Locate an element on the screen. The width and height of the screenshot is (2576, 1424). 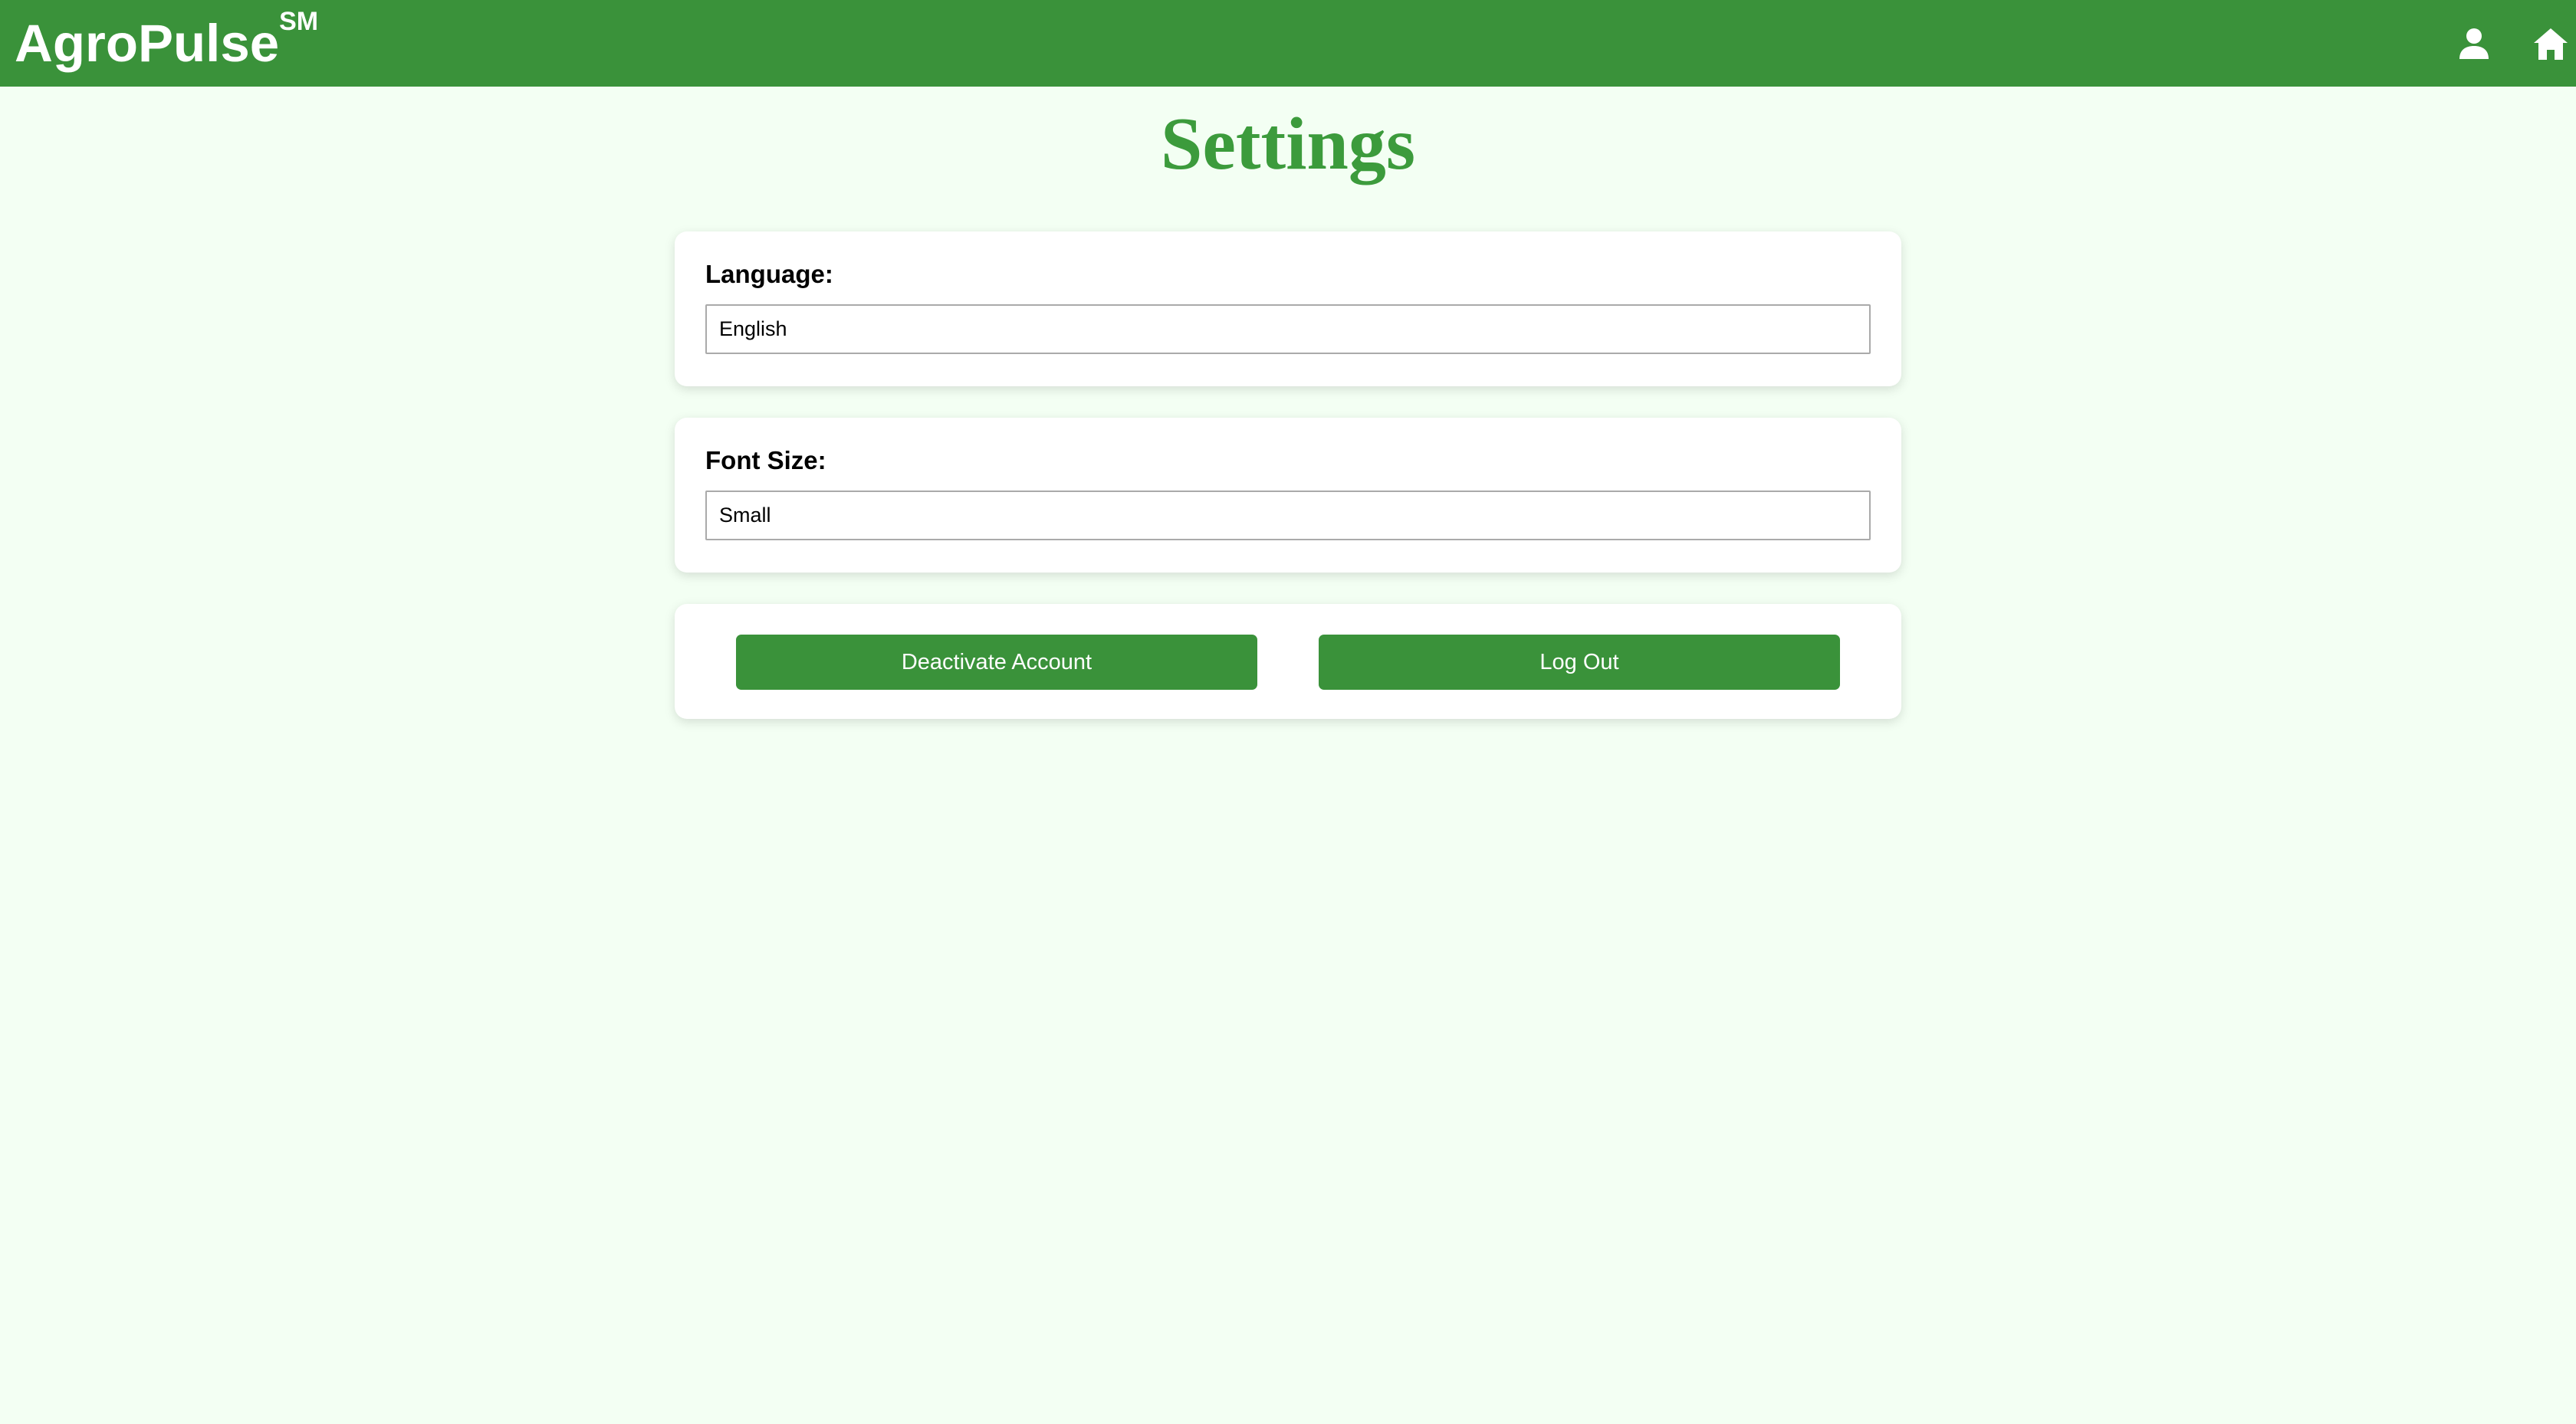
service-mark: SM is located at coordinates (299, 21).